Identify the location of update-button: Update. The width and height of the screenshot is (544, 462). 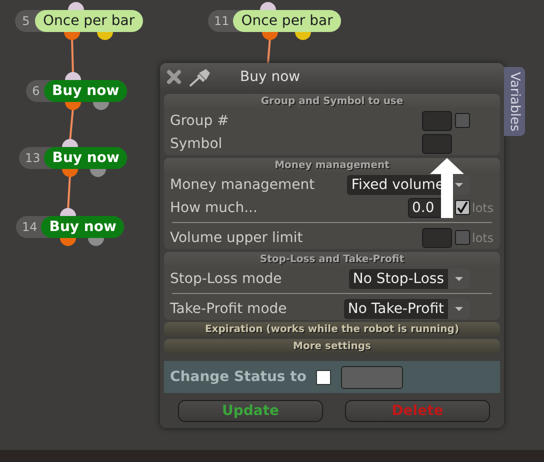
(250, 411).